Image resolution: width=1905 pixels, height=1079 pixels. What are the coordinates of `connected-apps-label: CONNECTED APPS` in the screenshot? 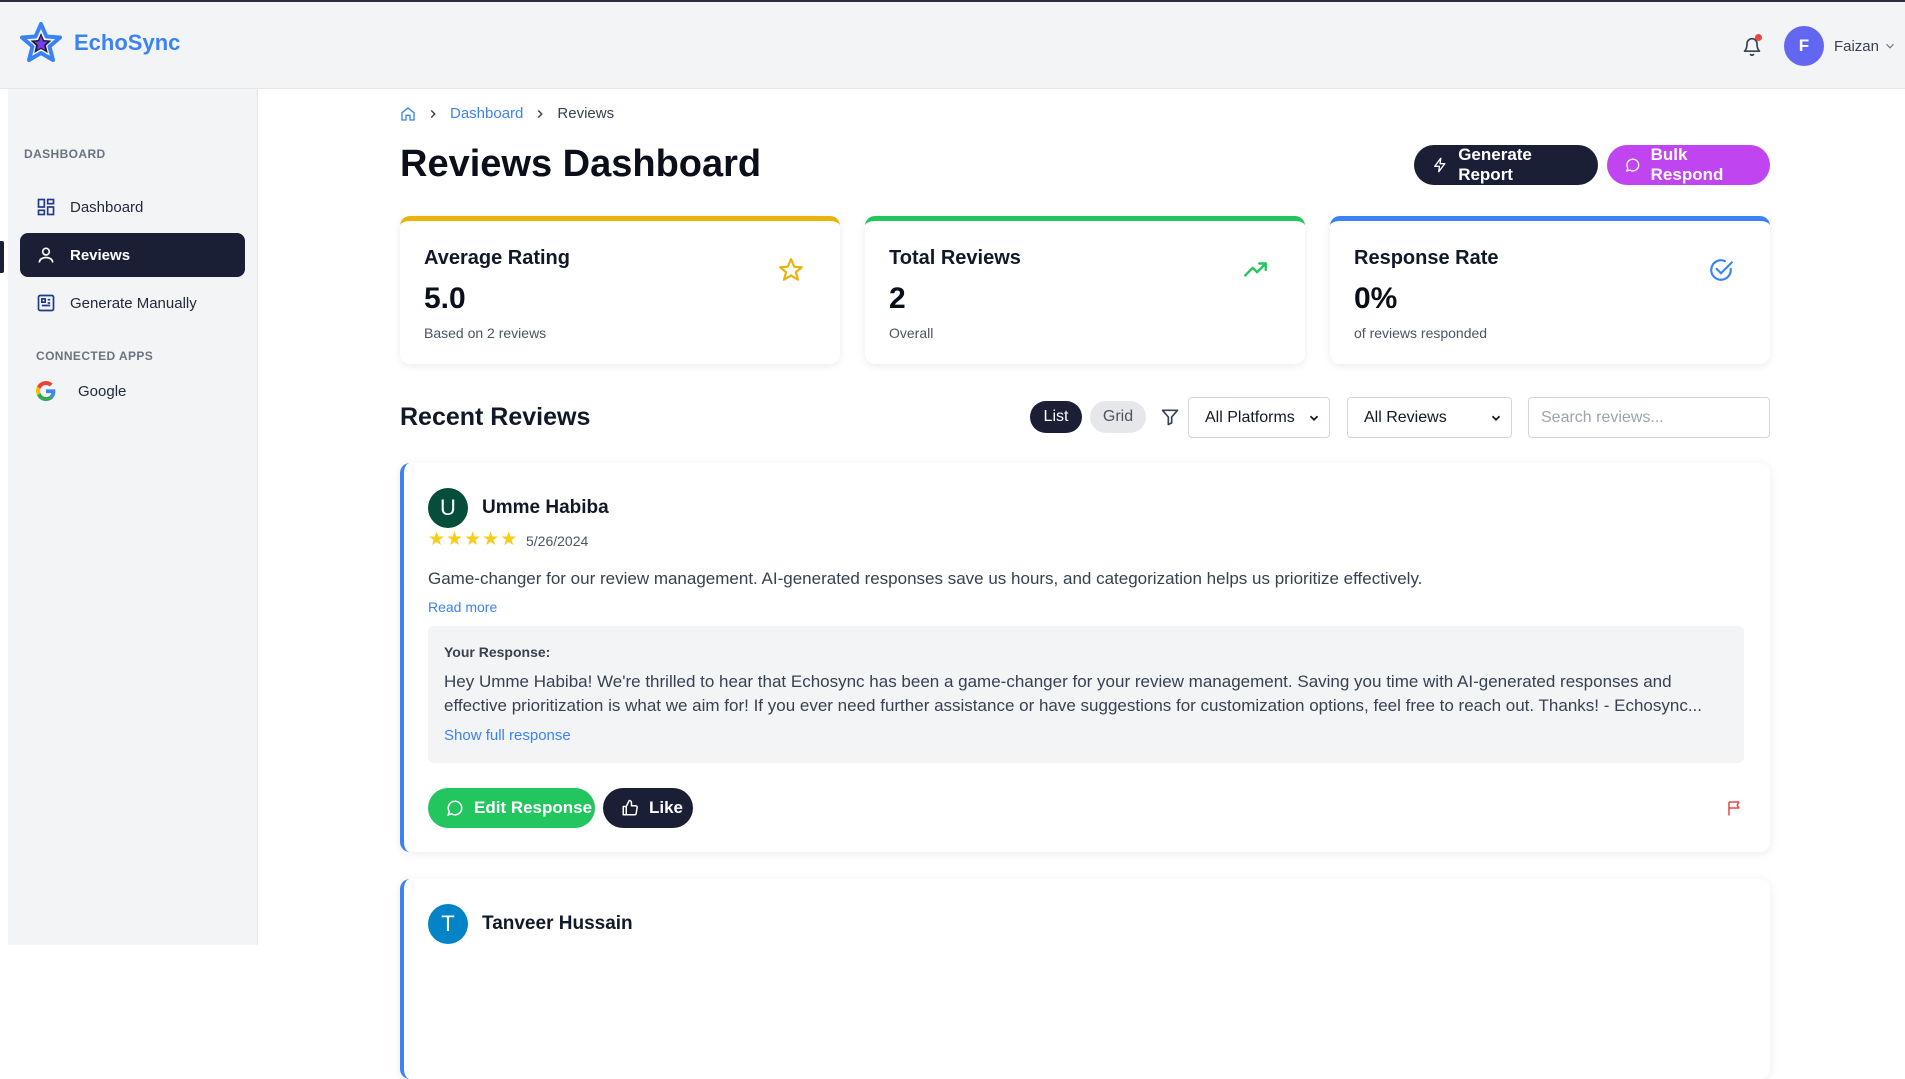 It's located at (95, 356).